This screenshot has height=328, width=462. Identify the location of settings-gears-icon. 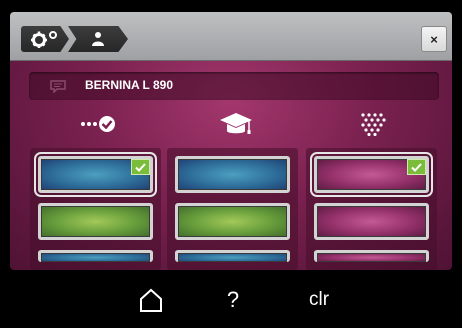
(44, 39).